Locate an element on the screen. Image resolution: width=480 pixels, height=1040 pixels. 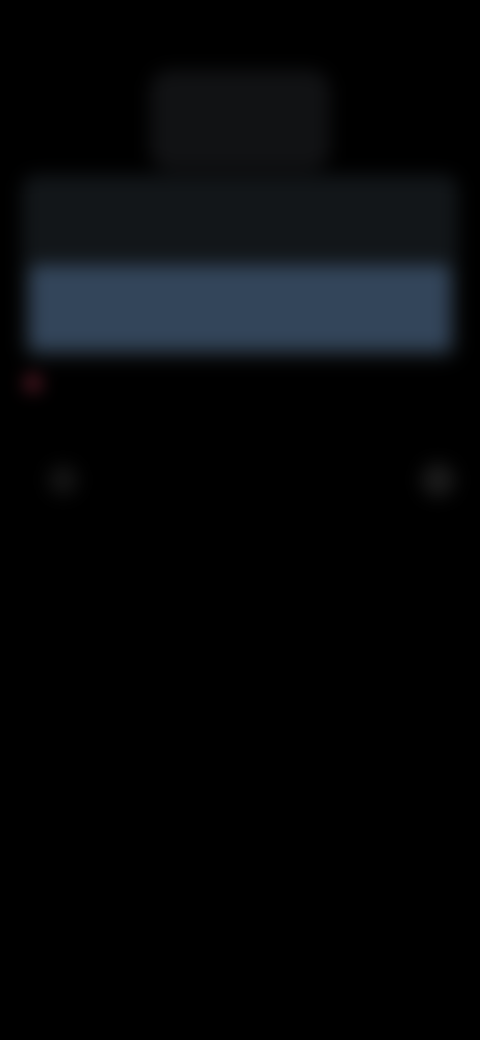
card-highlight-bar is located at coordinates (240, 307).